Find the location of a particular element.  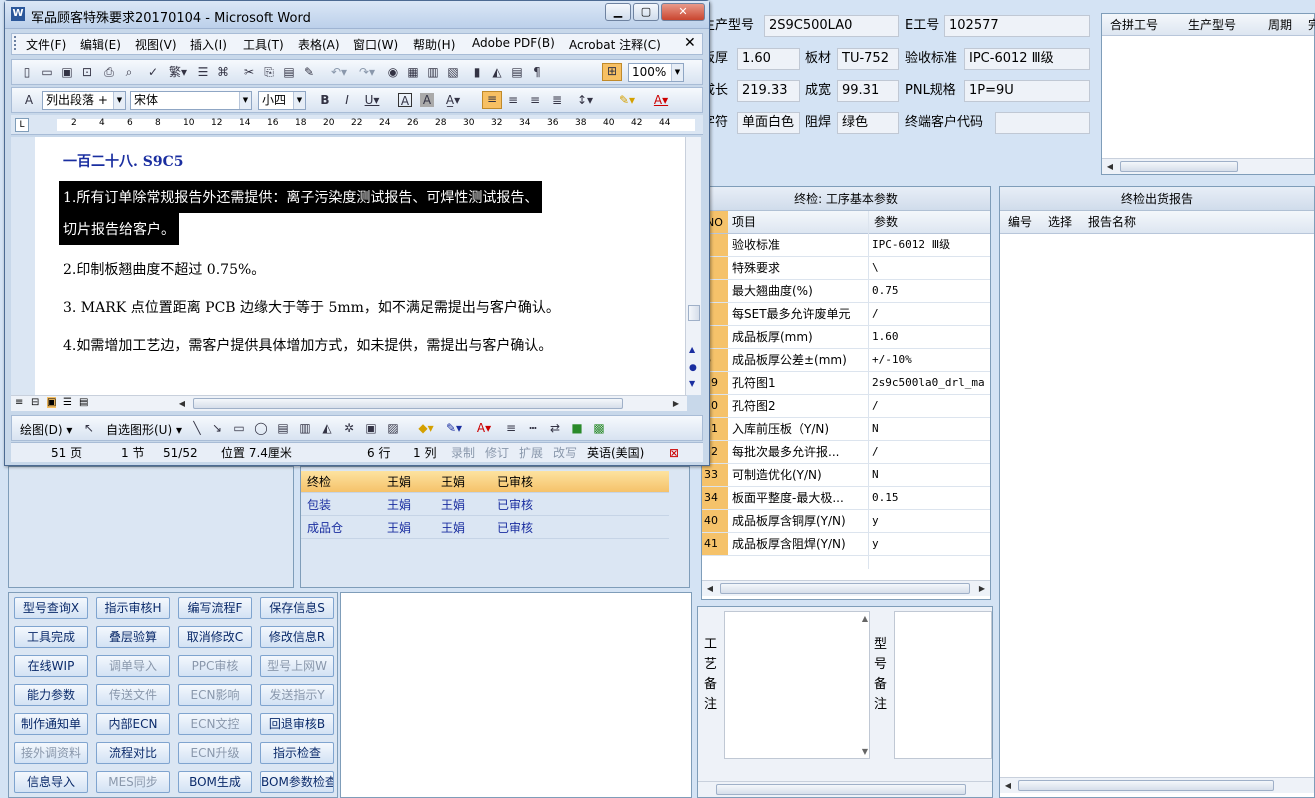

spelling-status-icon: ⊠ is located at coordinates (674, 453).